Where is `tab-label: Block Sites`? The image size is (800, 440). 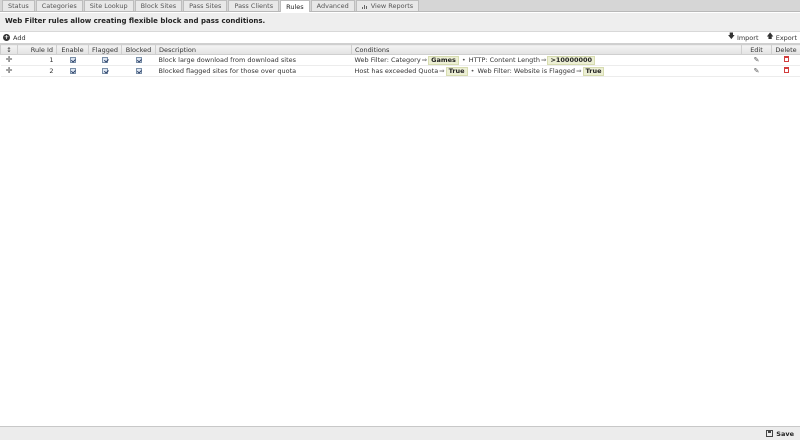
tab-label: Block Sites is located at coordinates (158, 6).